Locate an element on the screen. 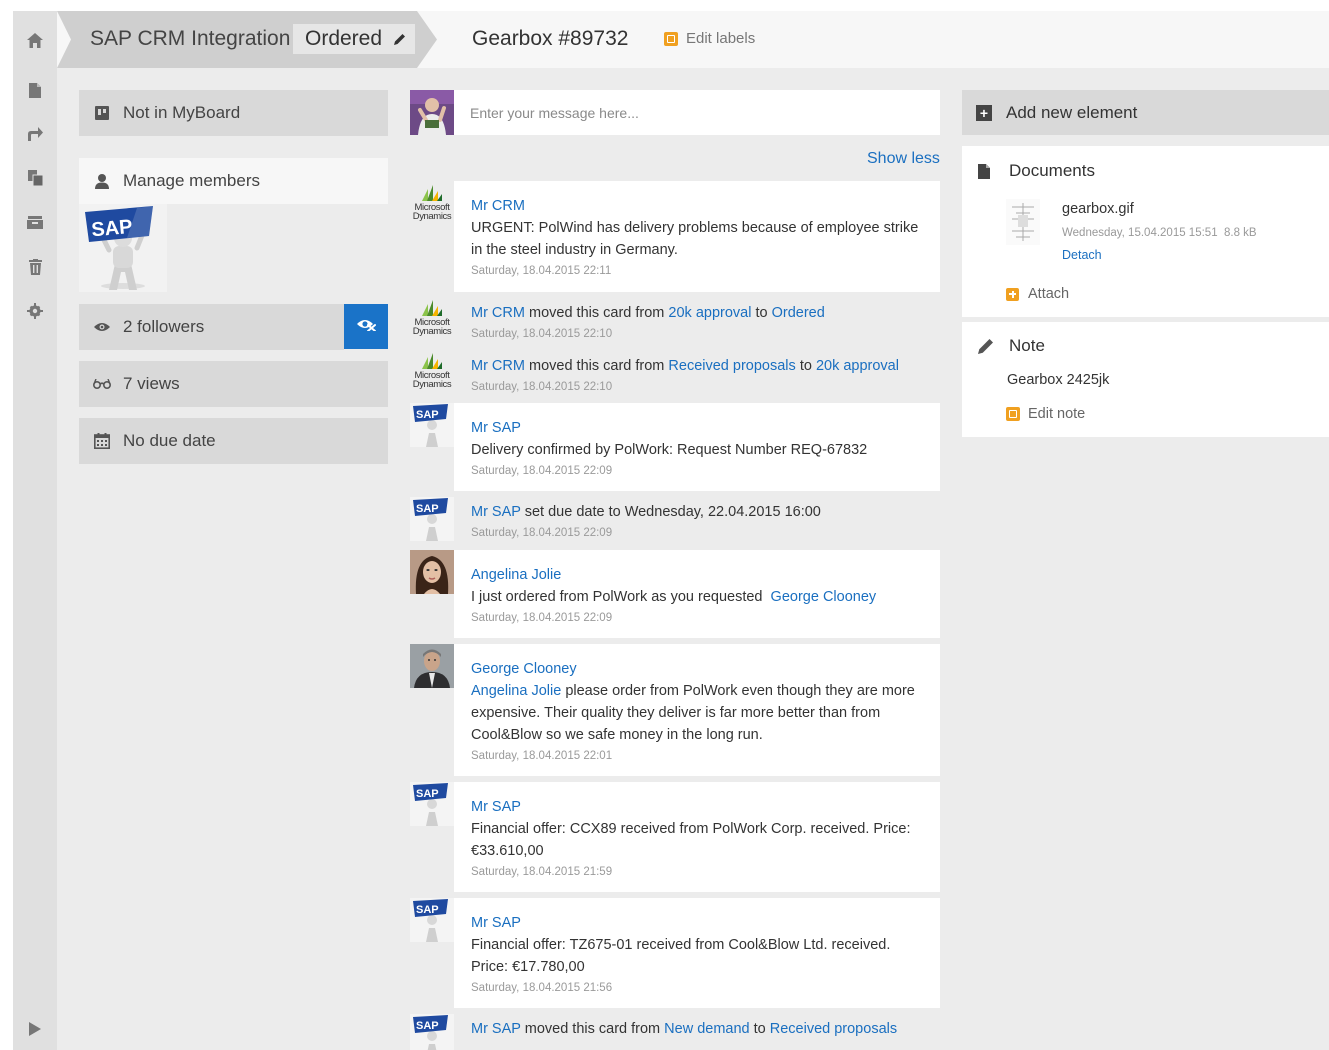  note-text: Gearbox 2425jk is located at coordinates (1058, 380).